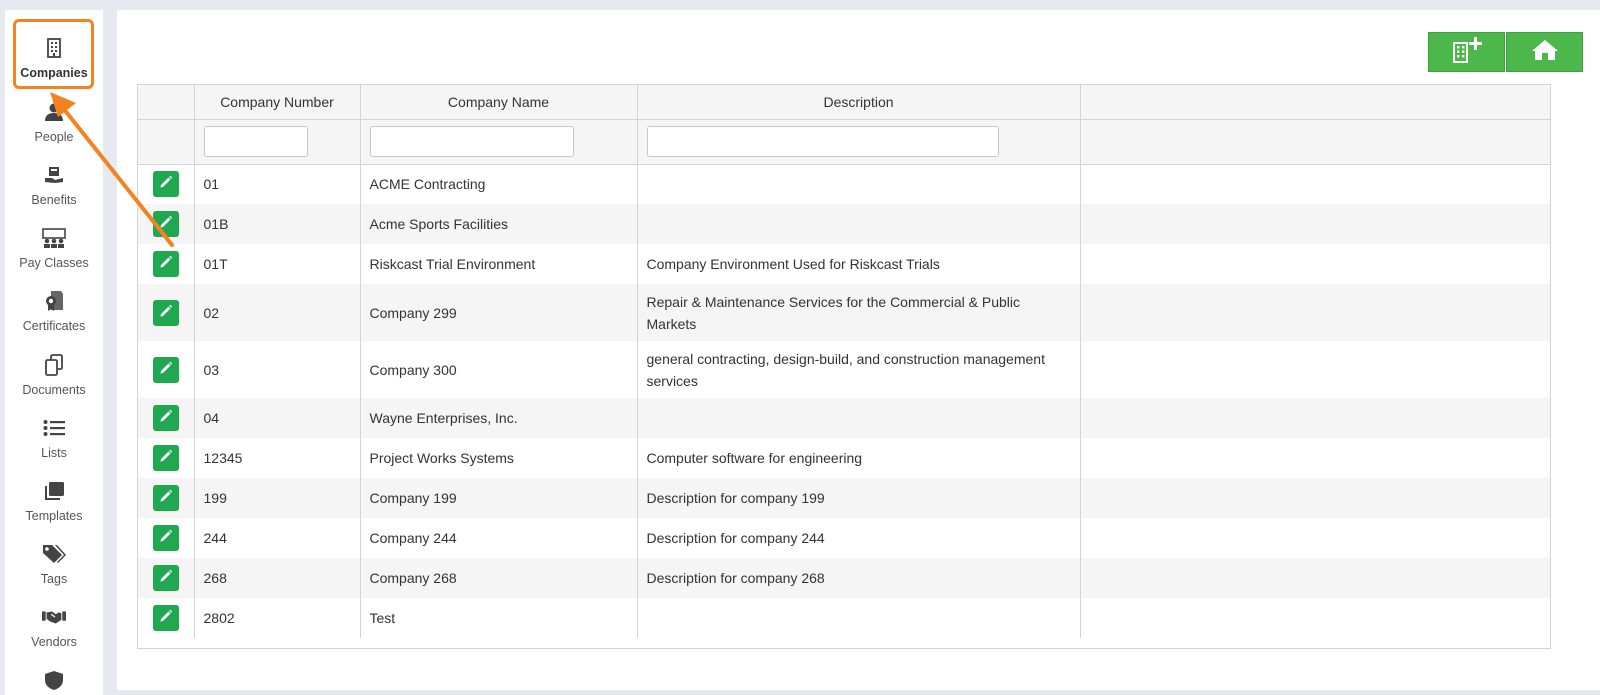  What do you see at coordinates (54, 184) in the screenshot?
I see `sidebar-item-benefits: Benefits` at bounding box center [54, 184].